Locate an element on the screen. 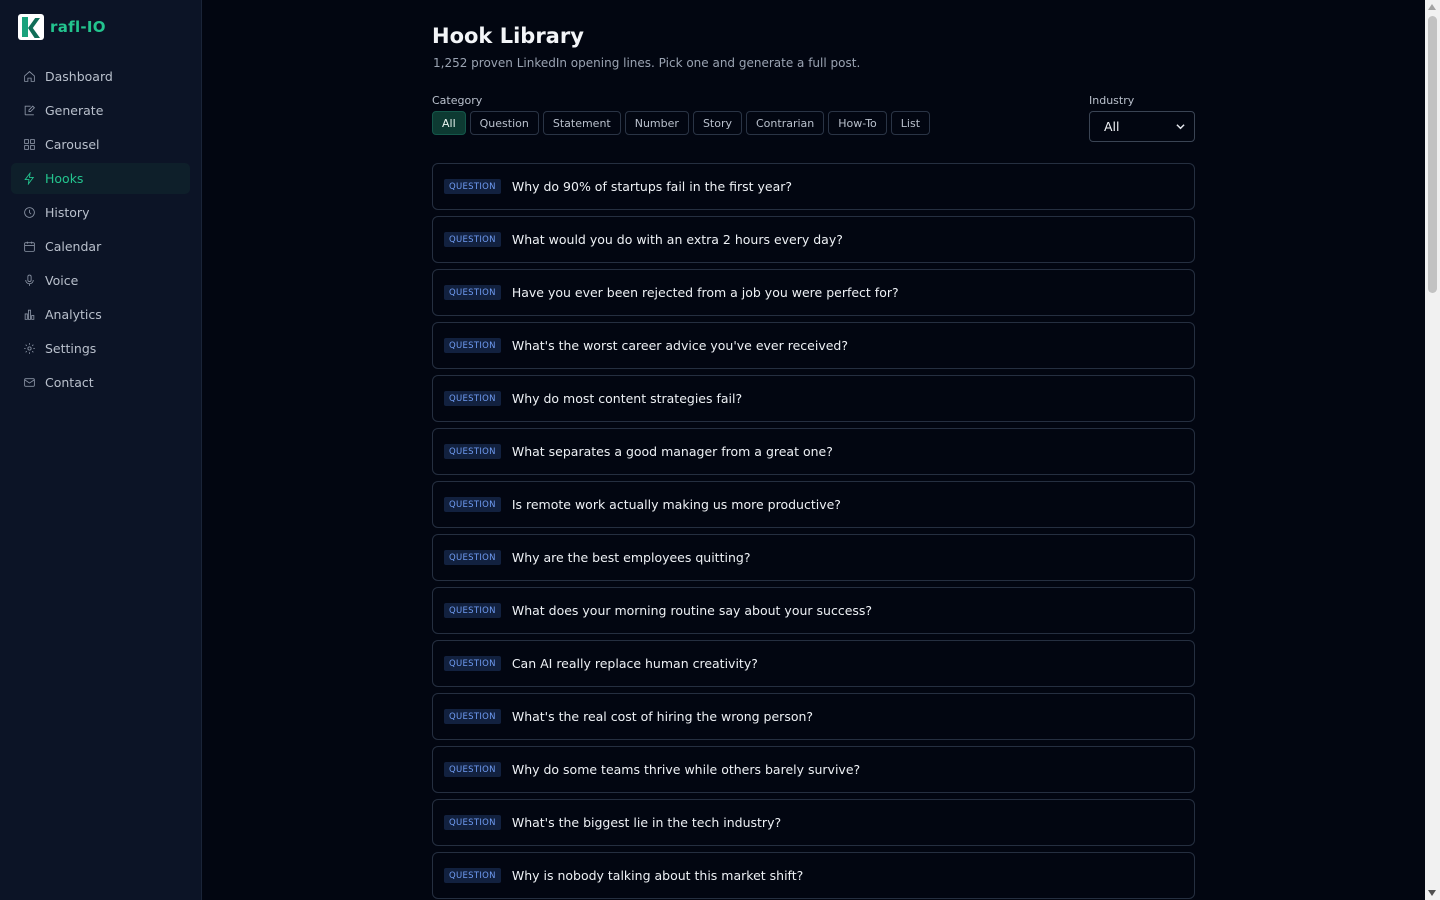  calendar-icon is located at coordinates (29, 246).